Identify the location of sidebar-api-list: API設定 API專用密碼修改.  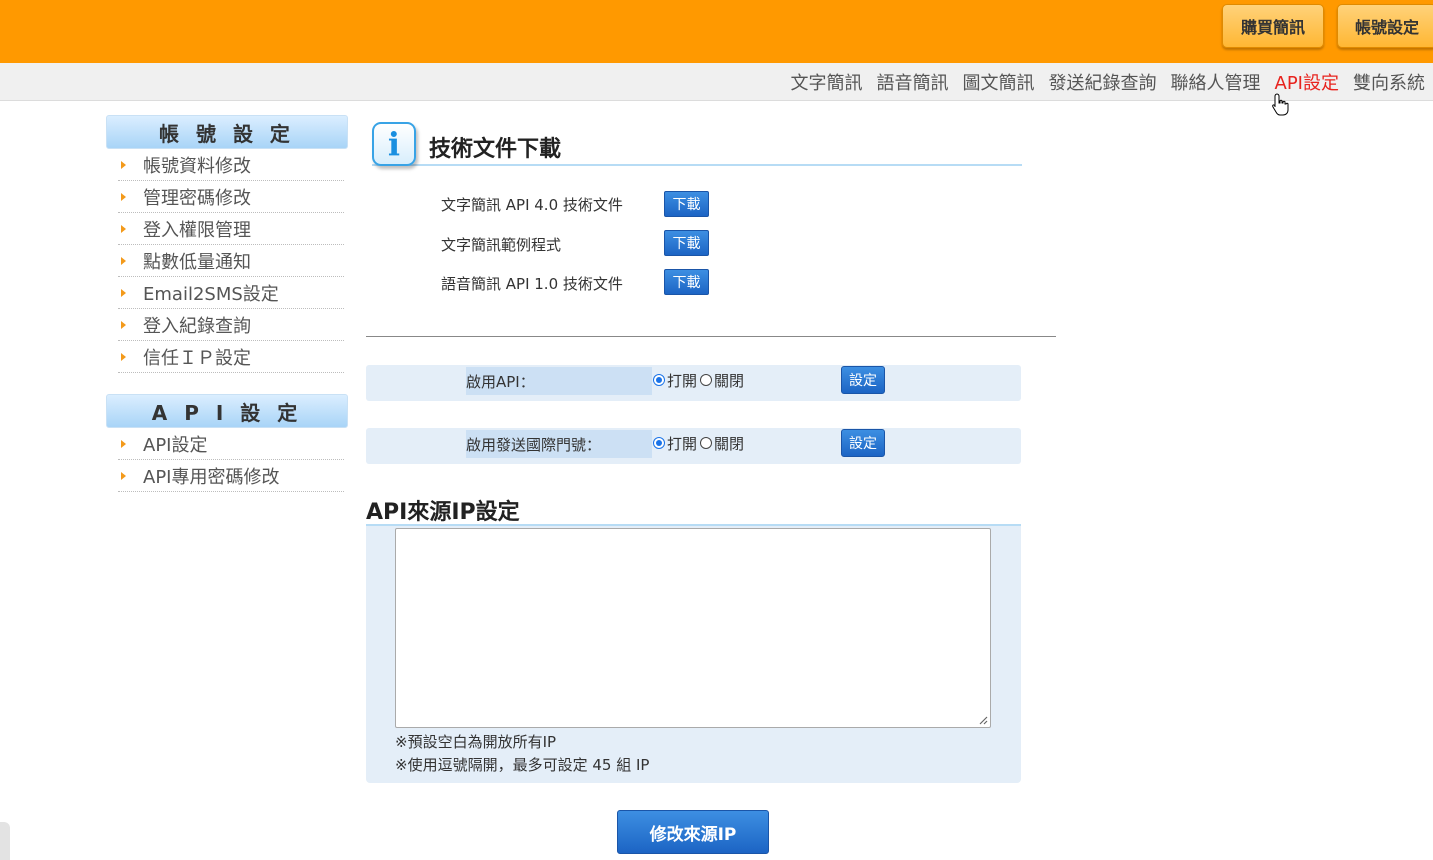
(231, 461).